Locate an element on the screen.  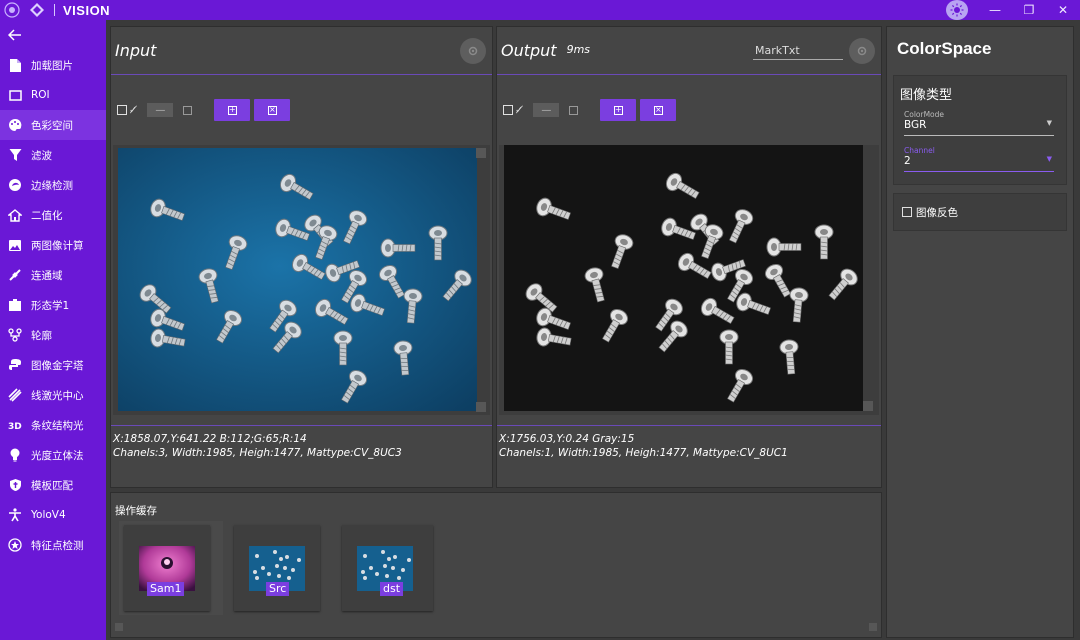
invert-card: 图像反色 is located at coordinates (980, 212).